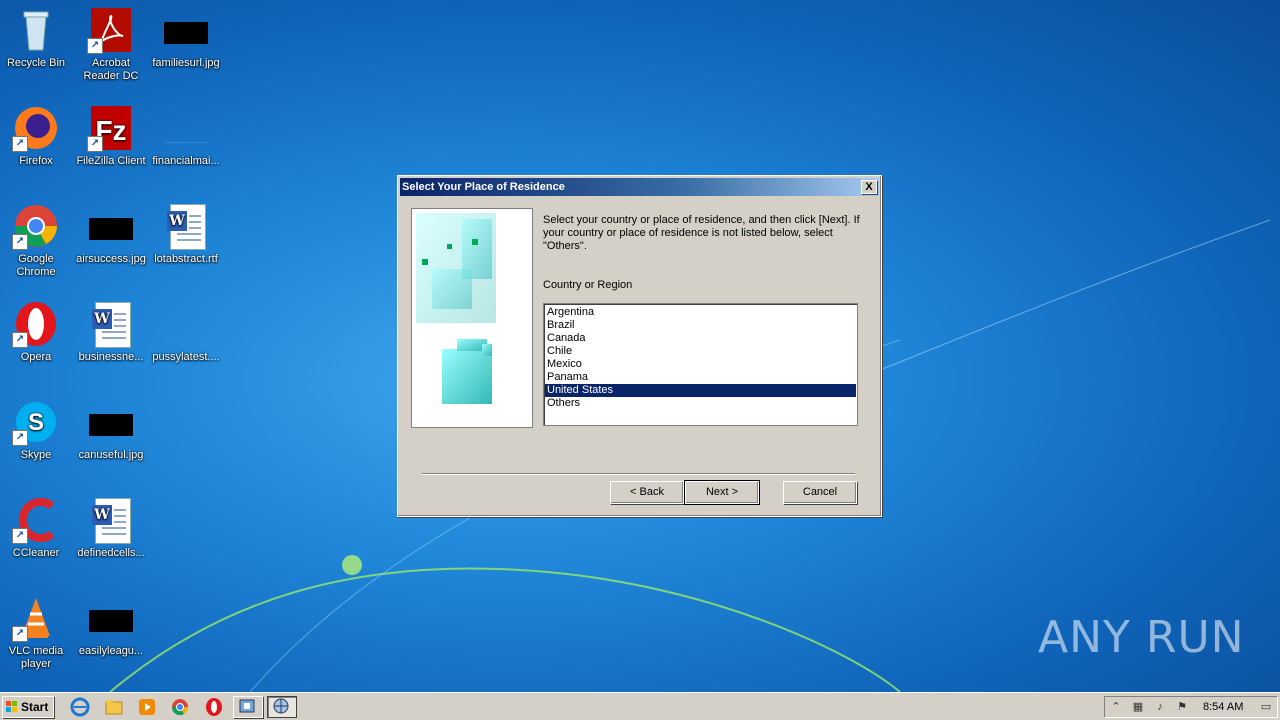  Describe the element at coordinates (1138, 707) in the screenshot. I see `network-icon: ▦` at that location.